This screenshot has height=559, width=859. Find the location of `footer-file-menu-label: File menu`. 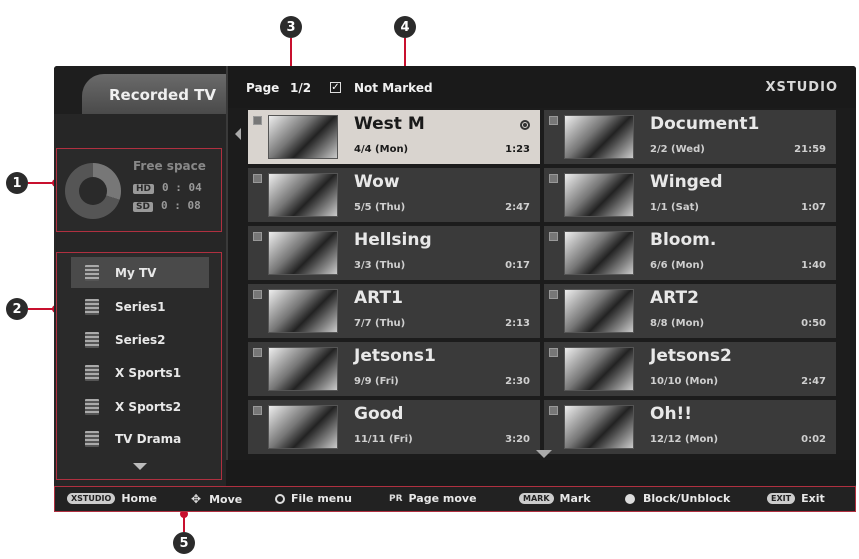

footer-file-menu-label: File menu is located at coordinates (321, 498).